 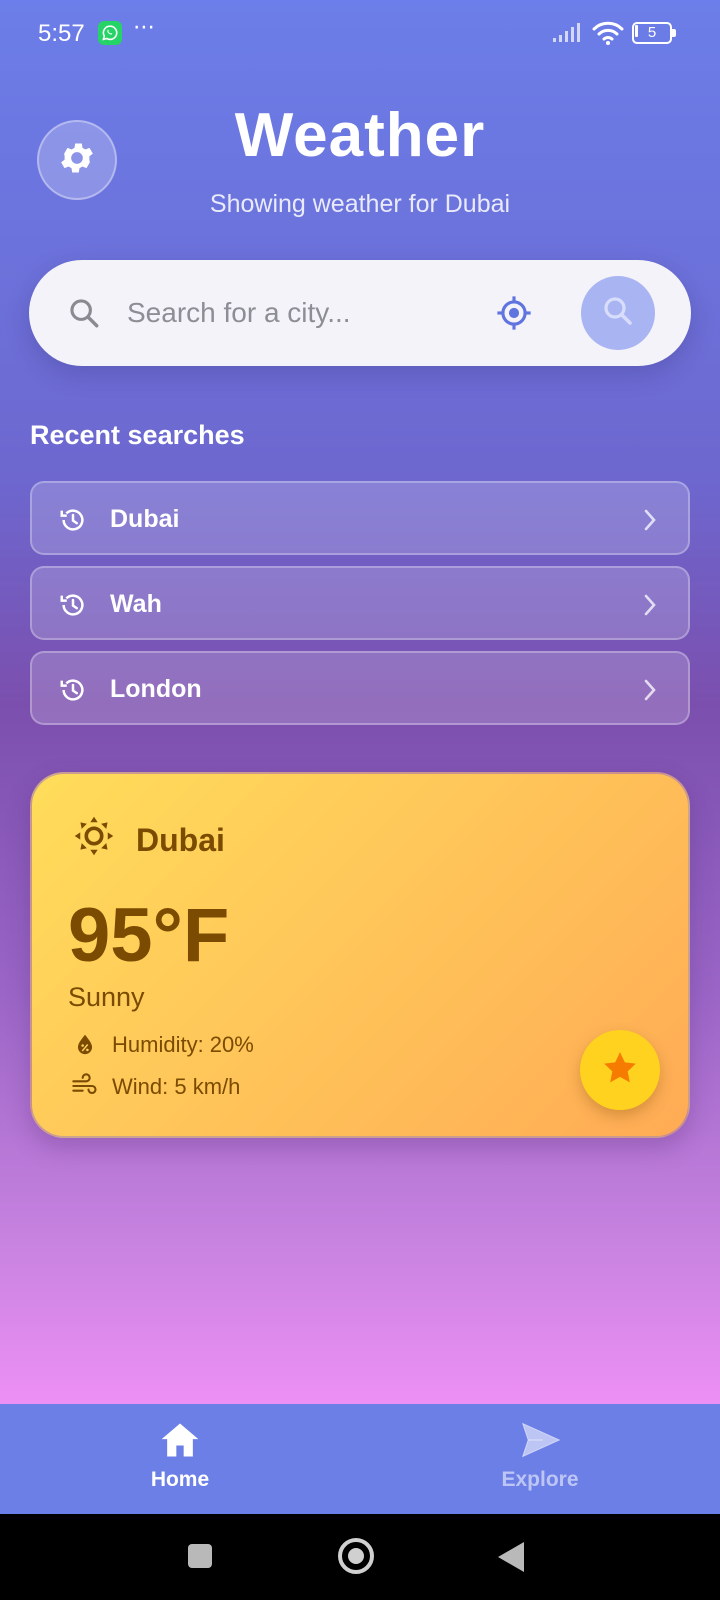 What do you see at coordinates (360, 603) in the screenshot?
I see `recent-item-wah: Wah` at bounding box center [360, 603].